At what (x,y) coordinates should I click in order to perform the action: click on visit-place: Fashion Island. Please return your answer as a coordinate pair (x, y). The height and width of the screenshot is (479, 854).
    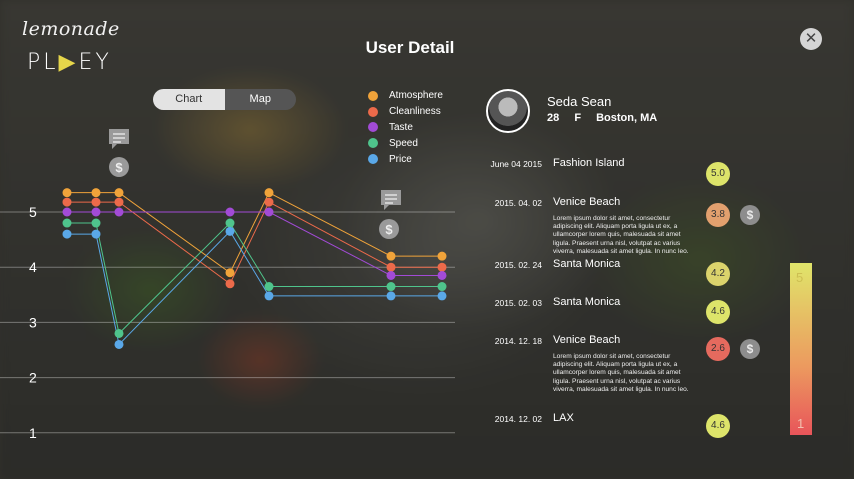
    Looking at the image, I should click on (589, 163).